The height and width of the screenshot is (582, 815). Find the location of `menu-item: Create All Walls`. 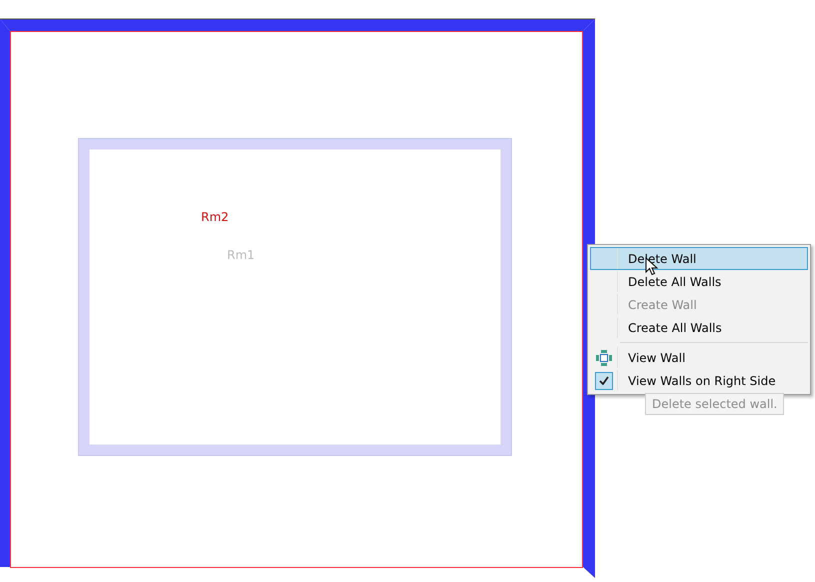

menu-item: Create All Walls is located at coordinates (699, 327).